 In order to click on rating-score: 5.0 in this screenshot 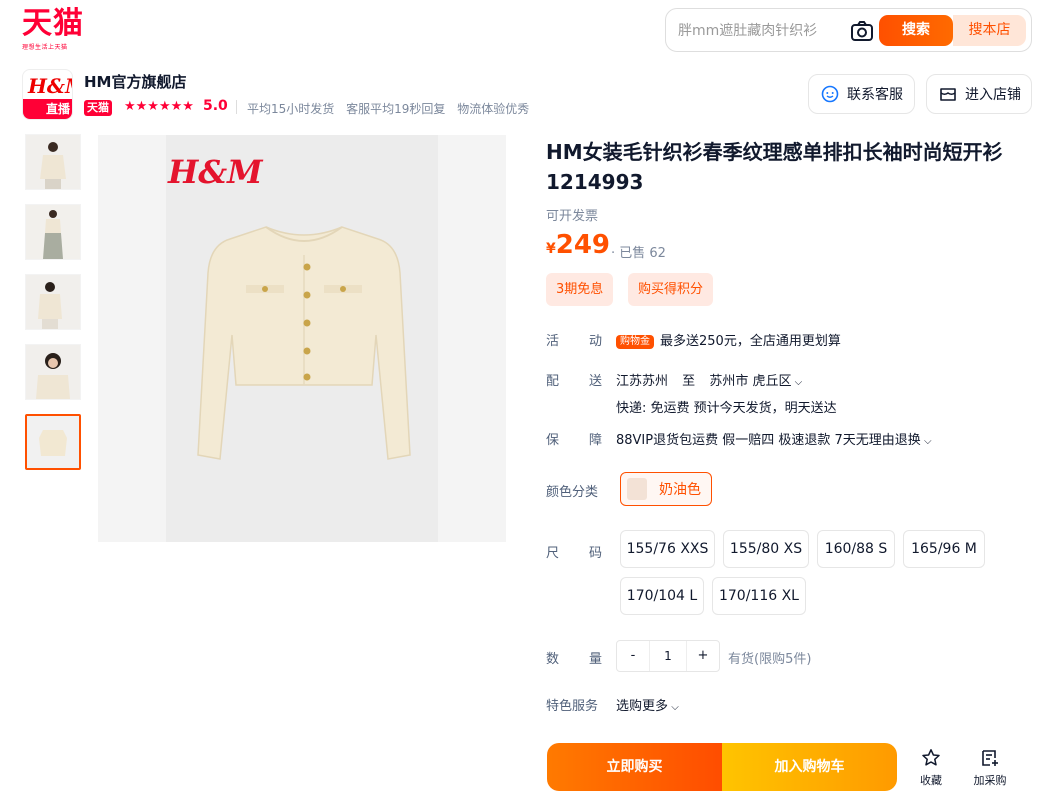, I will do `click(215, 106)`.